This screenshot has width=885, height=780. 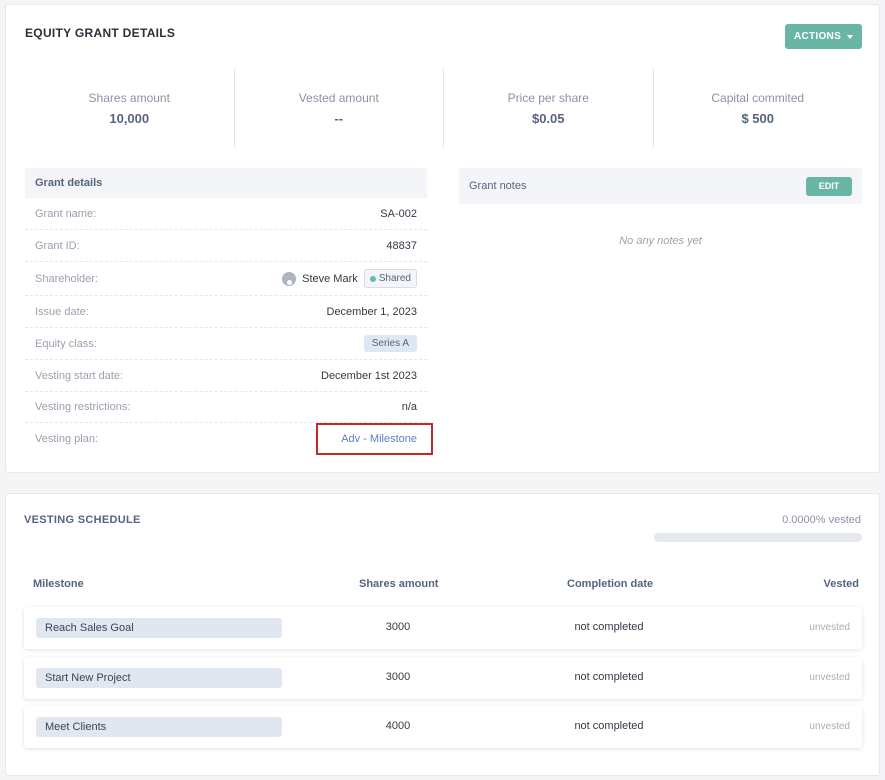 What do you see at coordinates (829, 186) in the screenshot?
I see `edit-notes-button: EDIT` at bounding box center [829, 186].